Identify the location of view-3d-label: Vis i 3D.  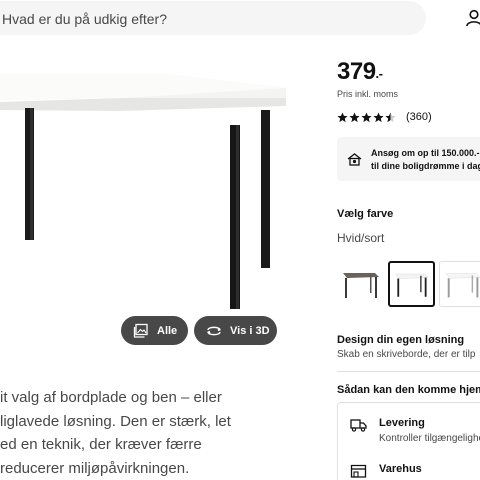
(250, 330).